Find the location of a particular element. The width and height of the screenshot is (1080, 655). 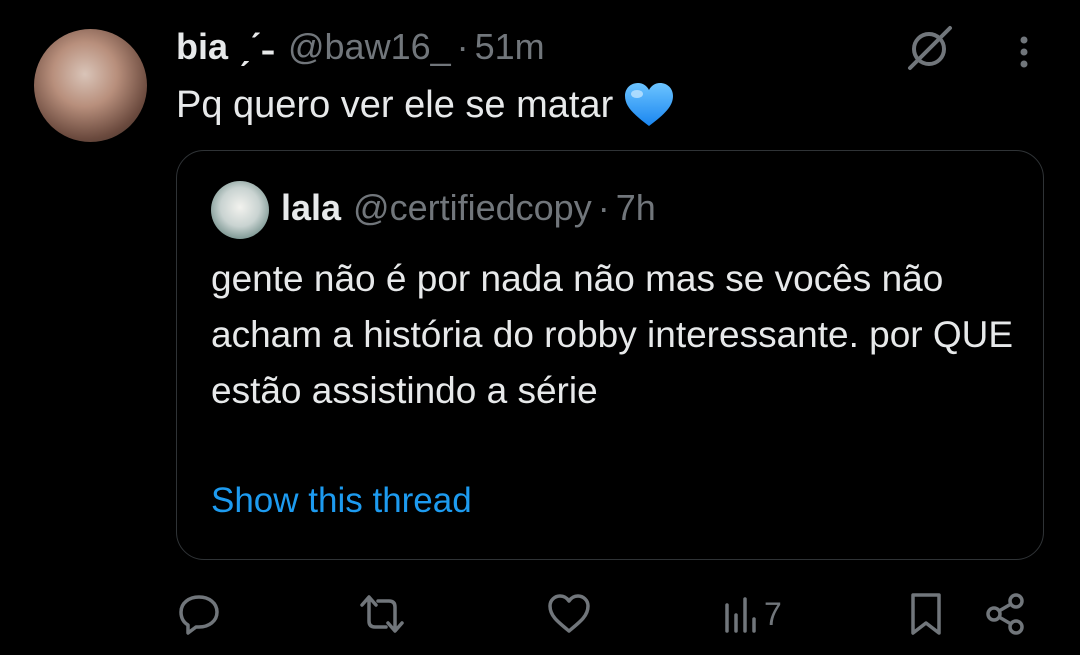

quoted-header: lala @certifiedcopy · 7h is located at coordinates (468, 208).